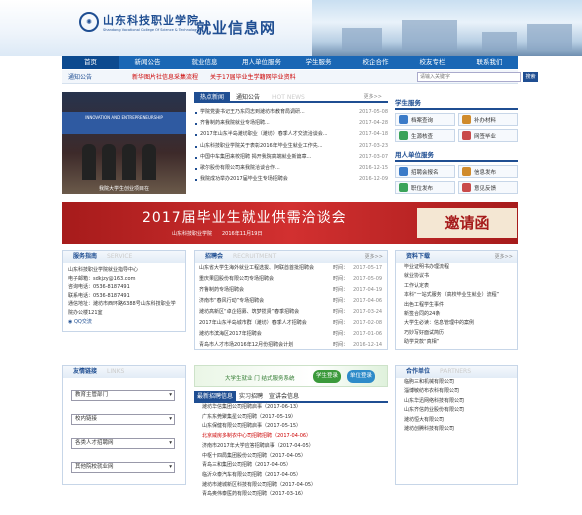 The width and height of the screenshot is (582, 515). What do you see at coordinates (291, 146) in the screenshot?
I see `list-item: 山东科技职业学院关于表彰2016年毕业生就业工作先... 2017-03-23` at bounding box center [291, 146].